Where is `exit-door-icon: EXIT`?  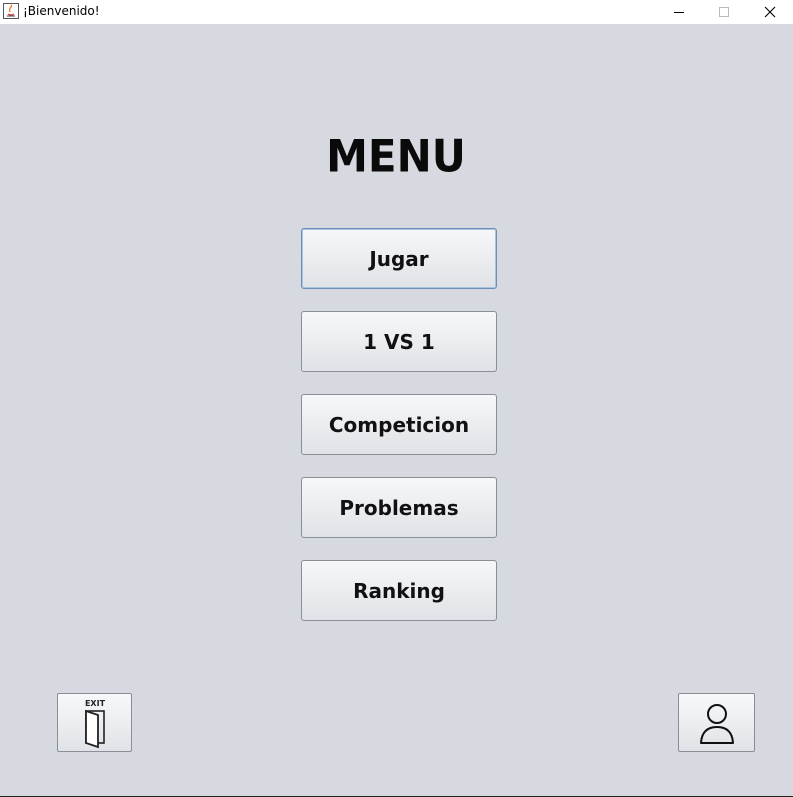
exit-door-icon: EXIT is located at coordinates (94, 723).